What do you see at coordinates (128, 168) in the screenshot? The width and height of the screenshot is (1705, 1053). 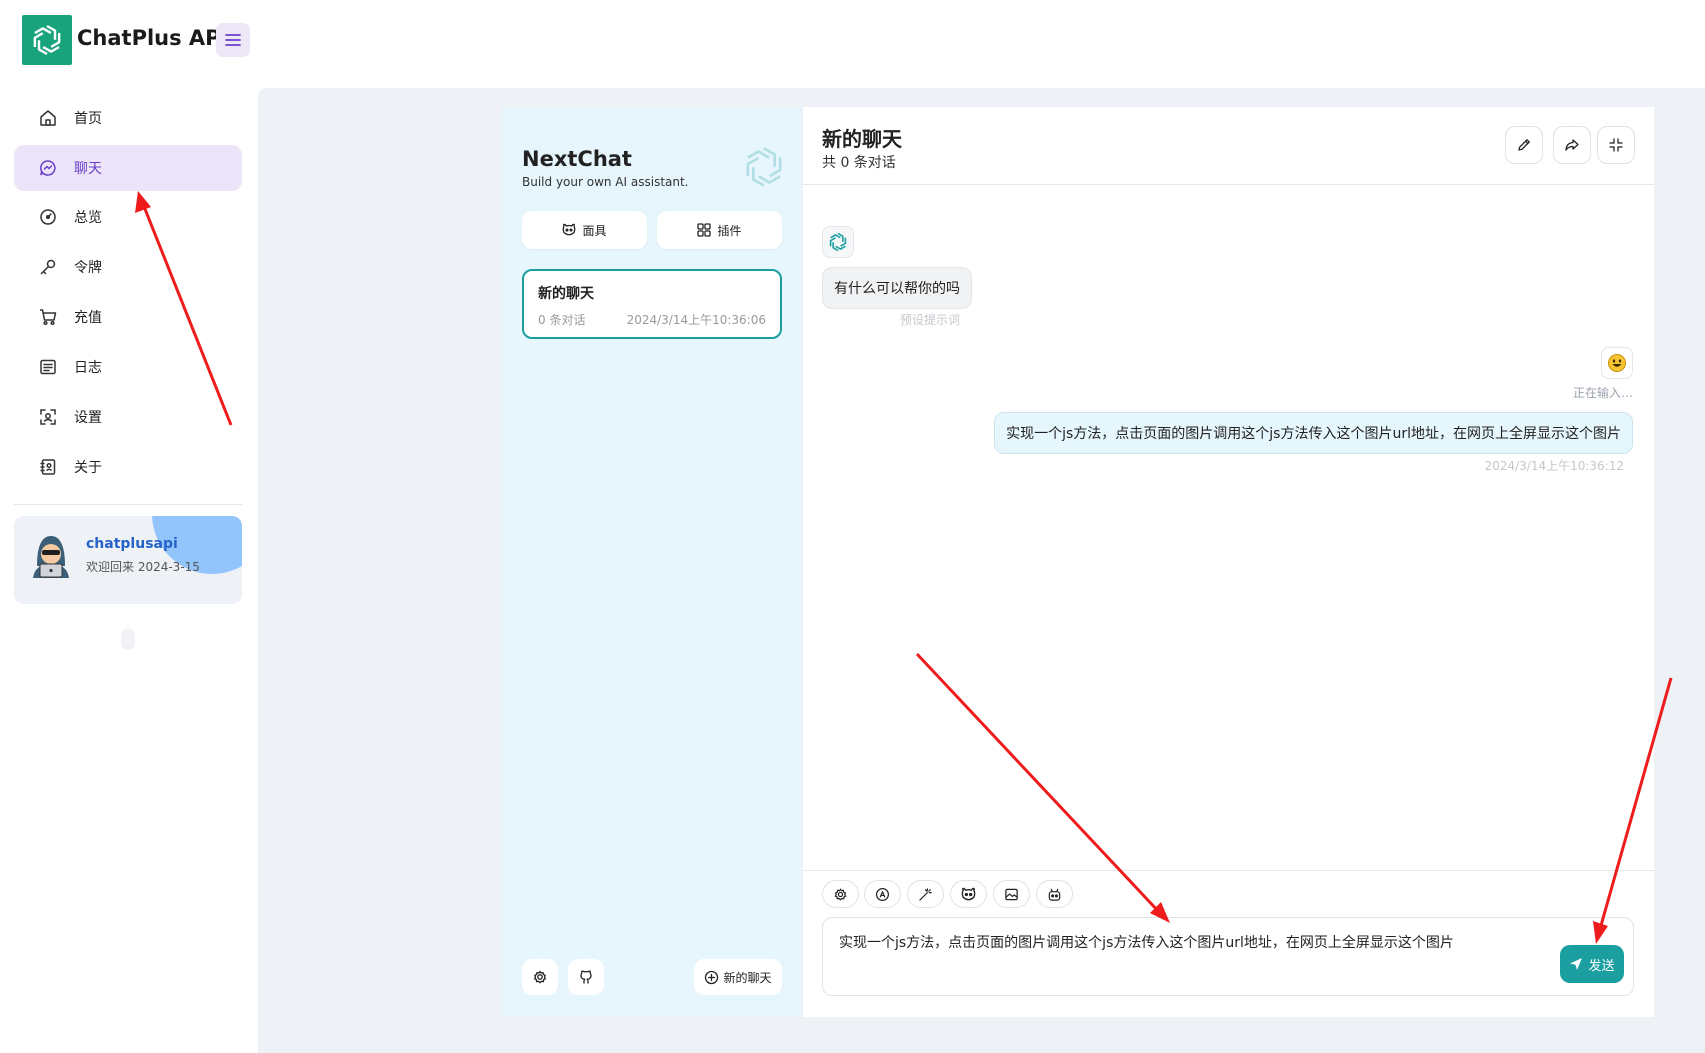 I see `sidebar-item-chat: 聊天` at bounding box center [128, 168].